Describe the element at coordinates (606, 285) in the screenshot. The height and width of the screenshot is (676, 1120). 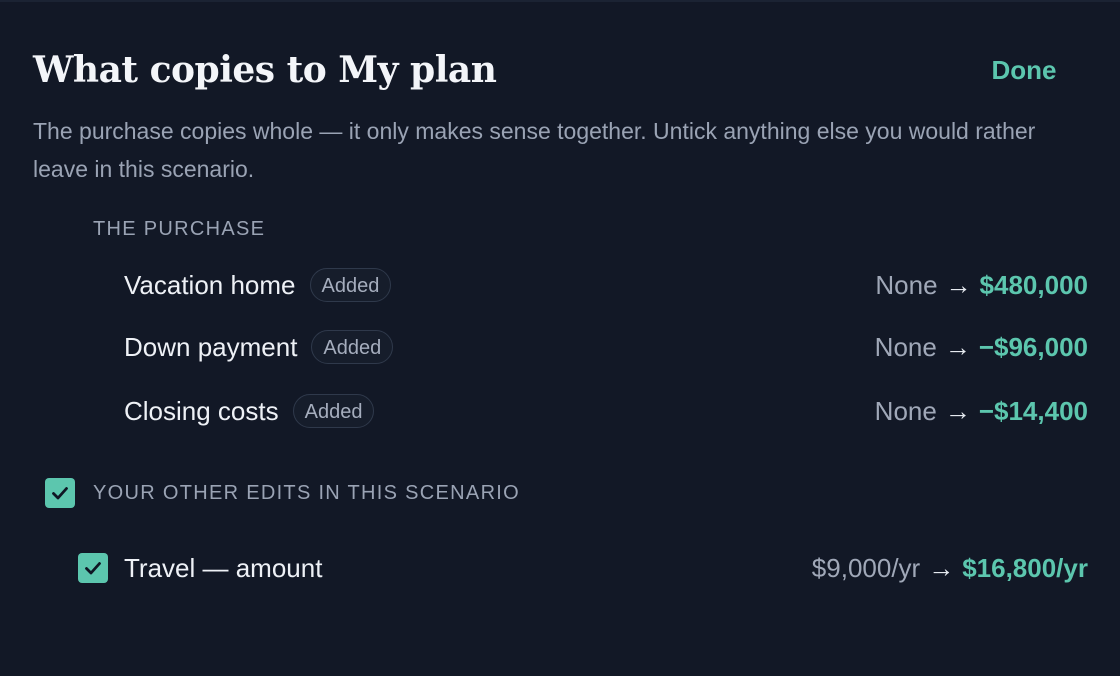
I see `purchase-item-vacation-home: Vacation home Added None → $480,000` at that location.